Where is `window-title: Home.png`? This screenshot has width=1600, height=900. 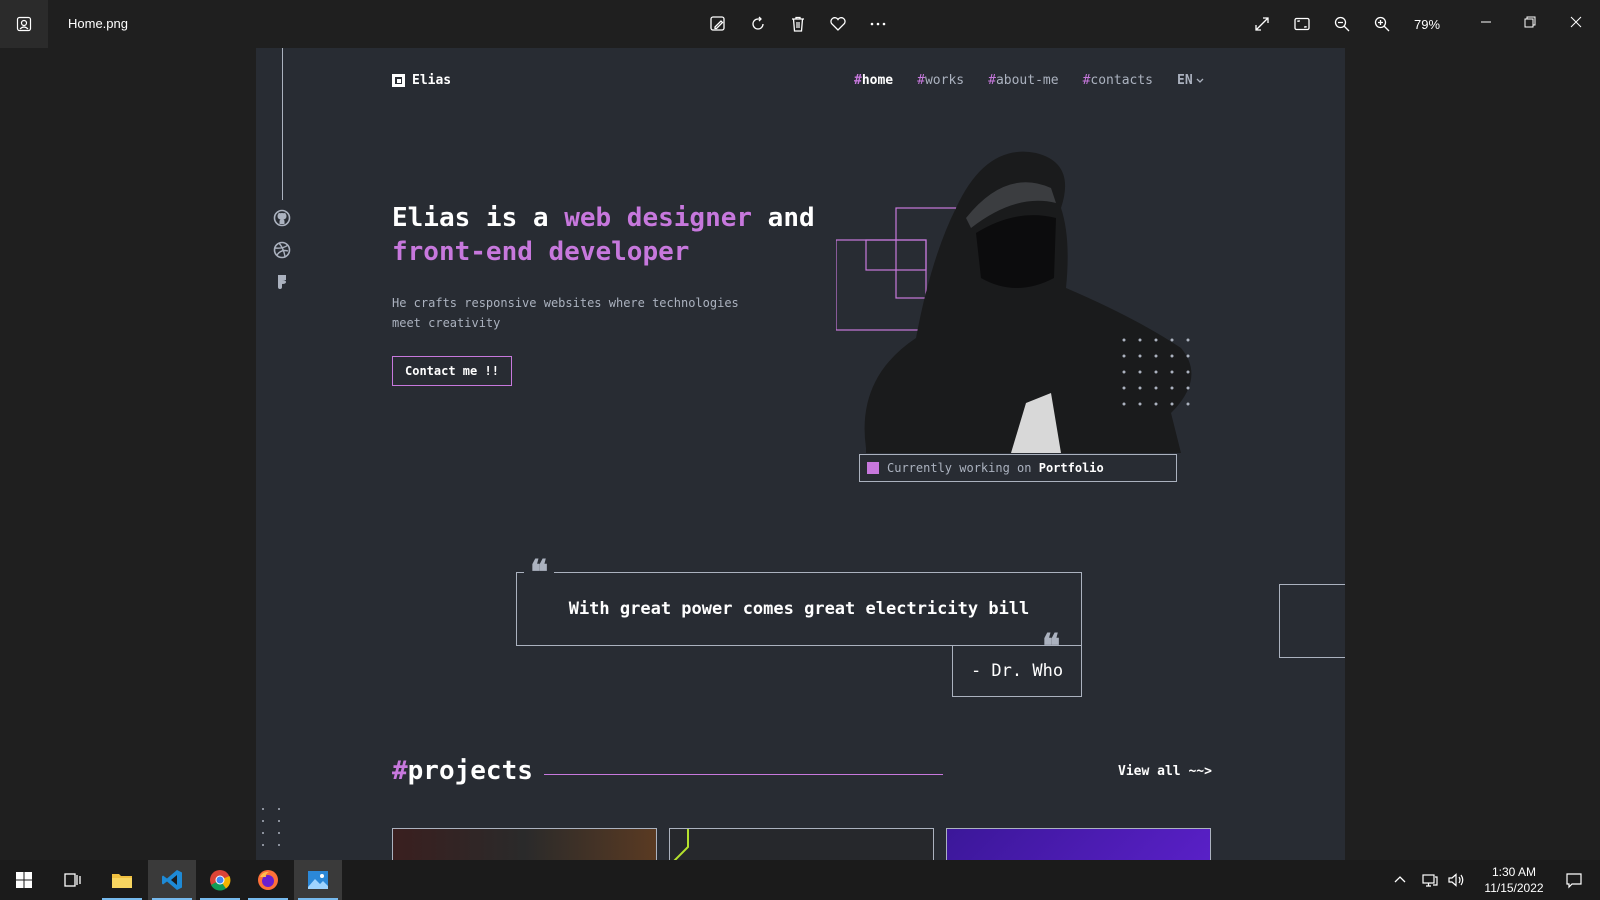
window-title: Home.png is located at coordinates (98, 23).